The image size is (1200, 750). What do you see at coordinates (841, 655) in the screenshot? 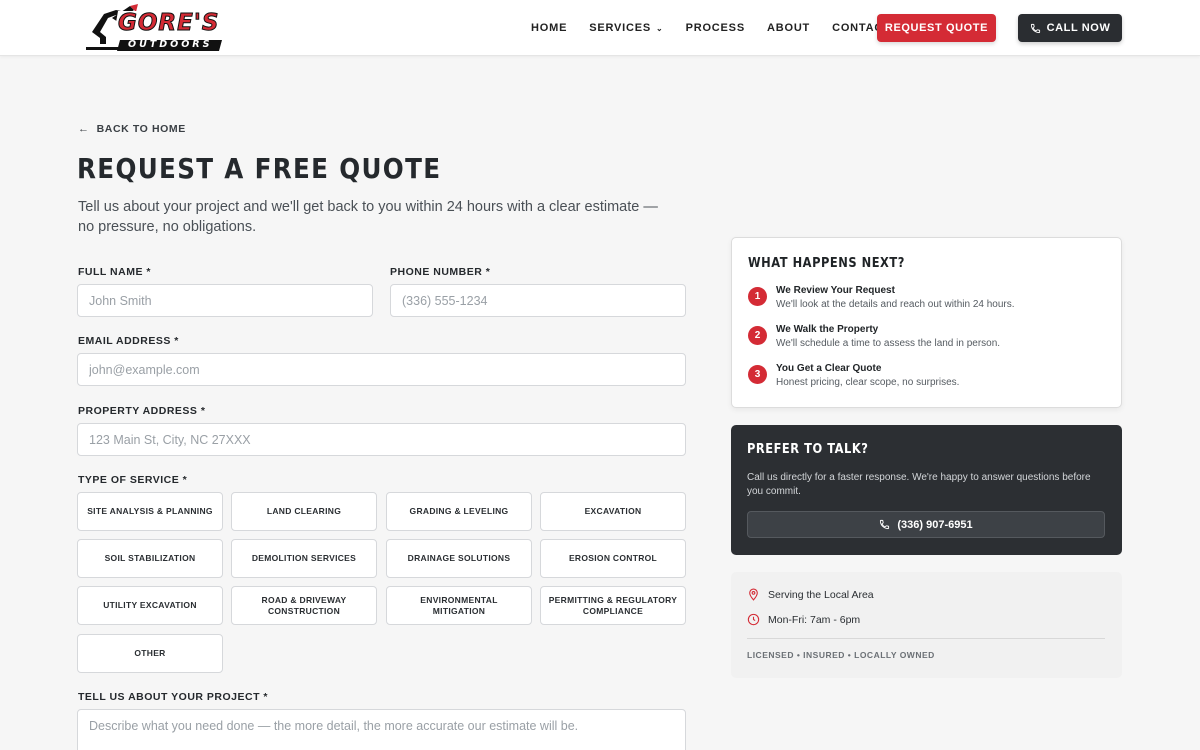
I see `credentials-text: LICENSED • INSURED • LOCALLY OWNED` at bounding box center [841, 655].